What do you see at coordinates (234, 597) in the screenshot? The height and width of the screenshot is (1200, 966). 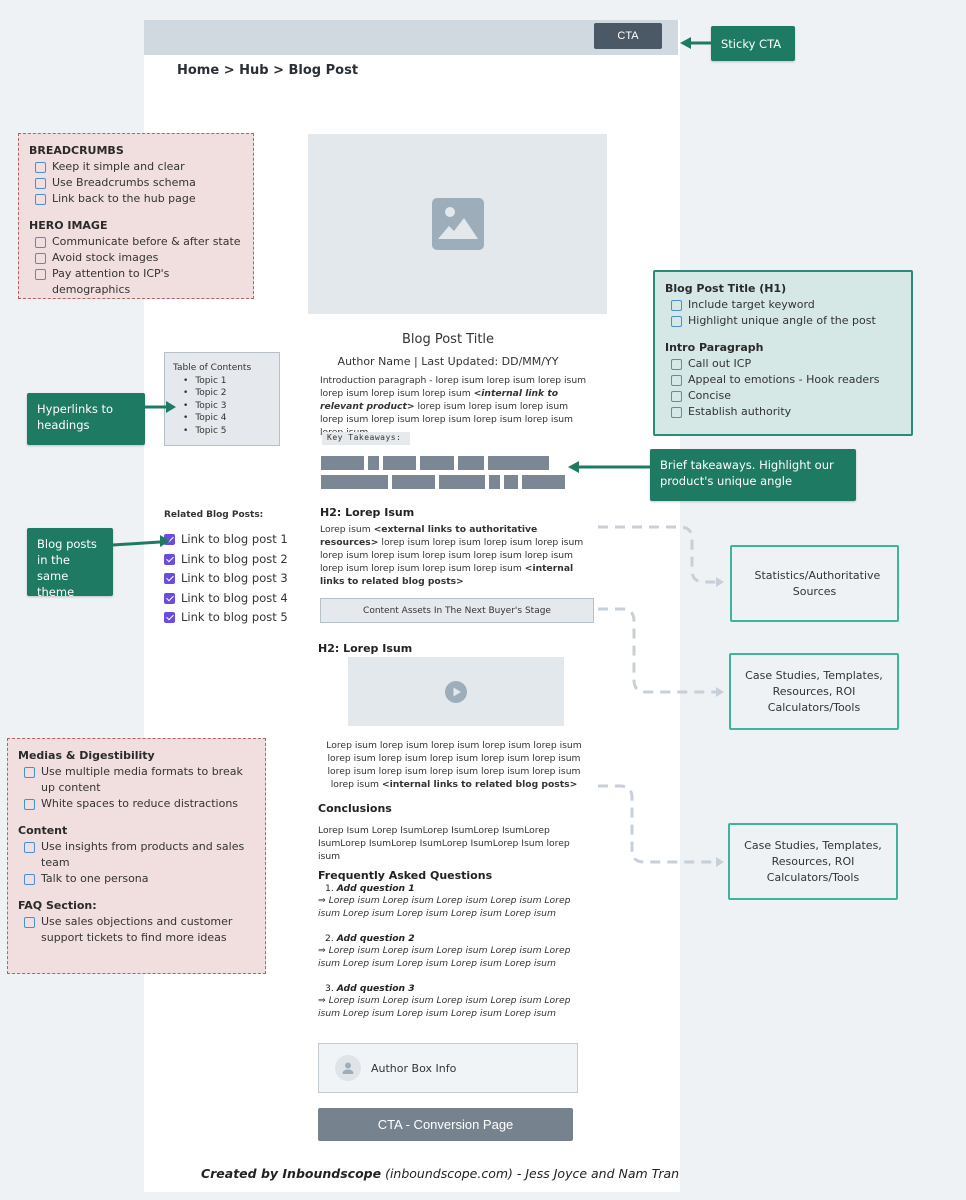 I see `link-label: Link to blog post 4` at bounding box center [234, 597].